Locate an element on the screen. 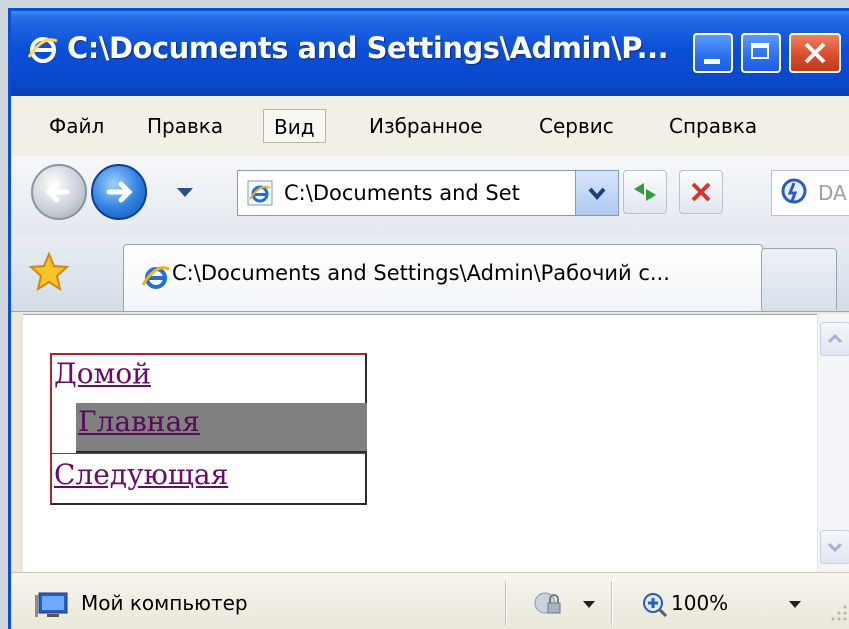 The width and height of the screenshot is (849, 629). chevron-up-icon is located at coordinates (835, 338).